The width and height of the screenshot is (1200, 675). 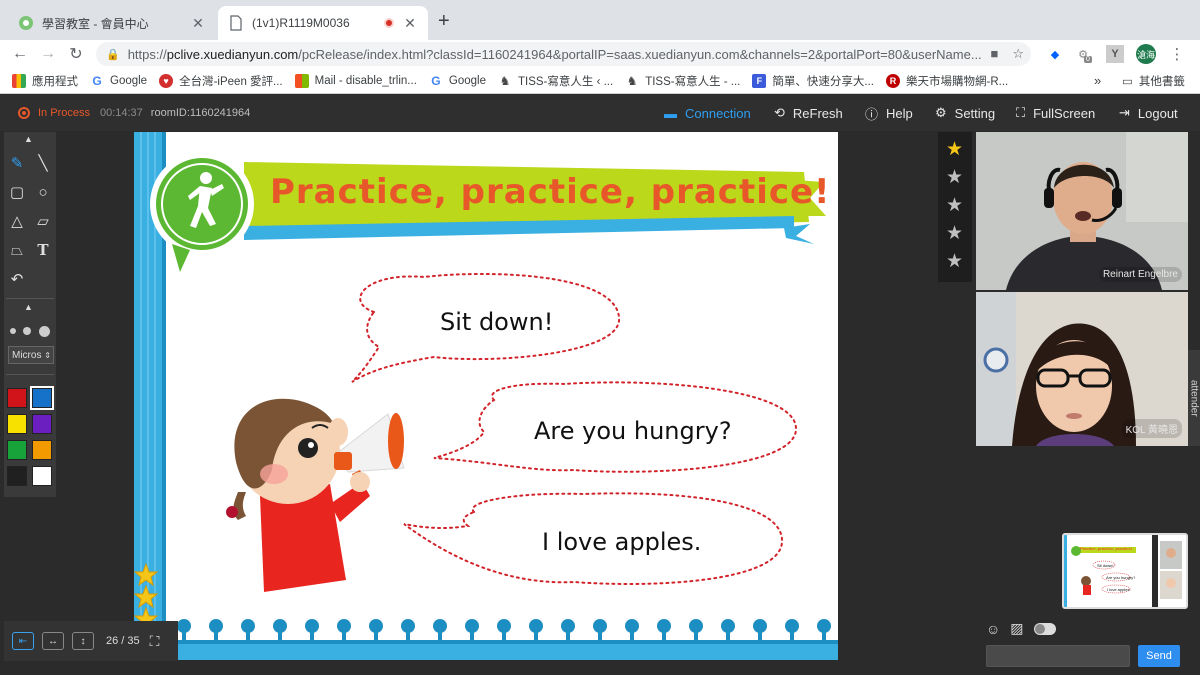 What do you see at coordinates (1016, 628) in the screenshot?
I see `image-icon: ▨` at bounding box center [1016, 628].